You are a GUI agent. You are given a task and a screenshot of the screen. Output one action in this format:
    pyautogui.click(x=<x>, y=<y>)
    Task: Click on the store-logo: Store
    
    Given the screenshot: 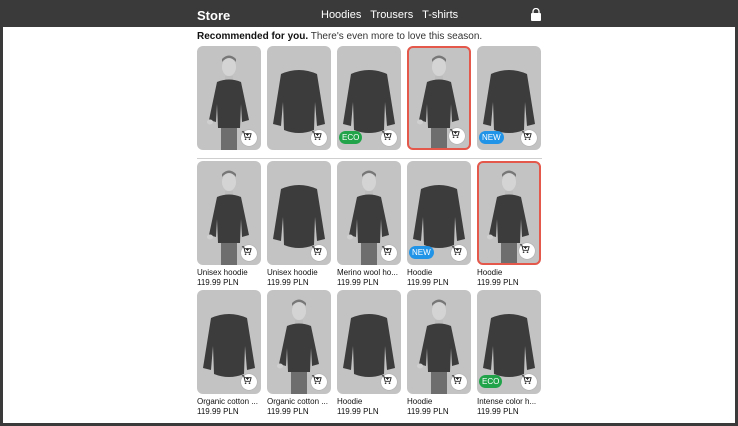 What is the action you would take?
    pyautogui.click(x=213, y=15)
    